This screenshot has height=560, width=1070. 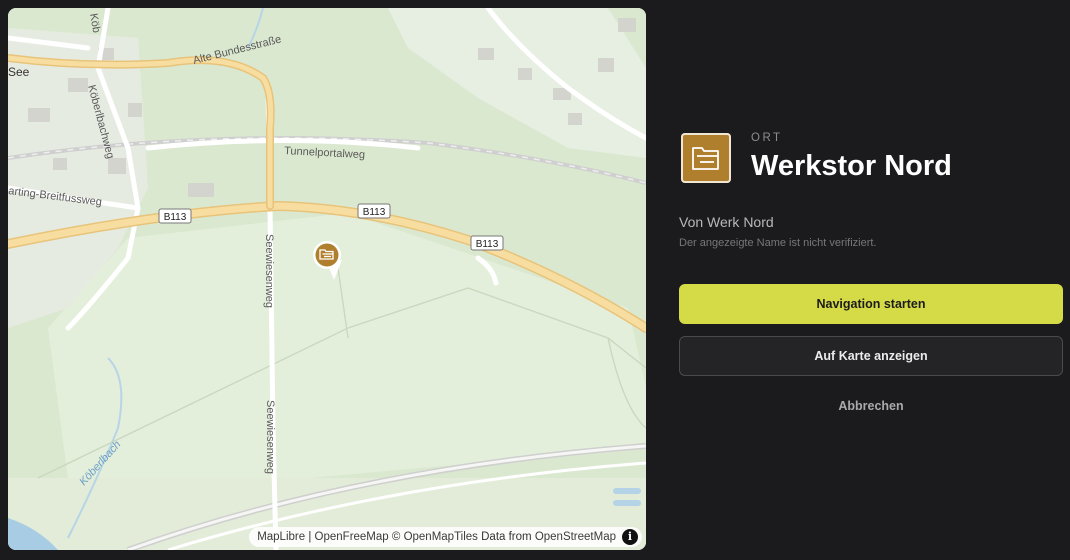 What do you see at coordinates (575, 537) in the screenshot?
I see `attrib-osm-link: OpenStreetMap` at bounding box center [575, 537].